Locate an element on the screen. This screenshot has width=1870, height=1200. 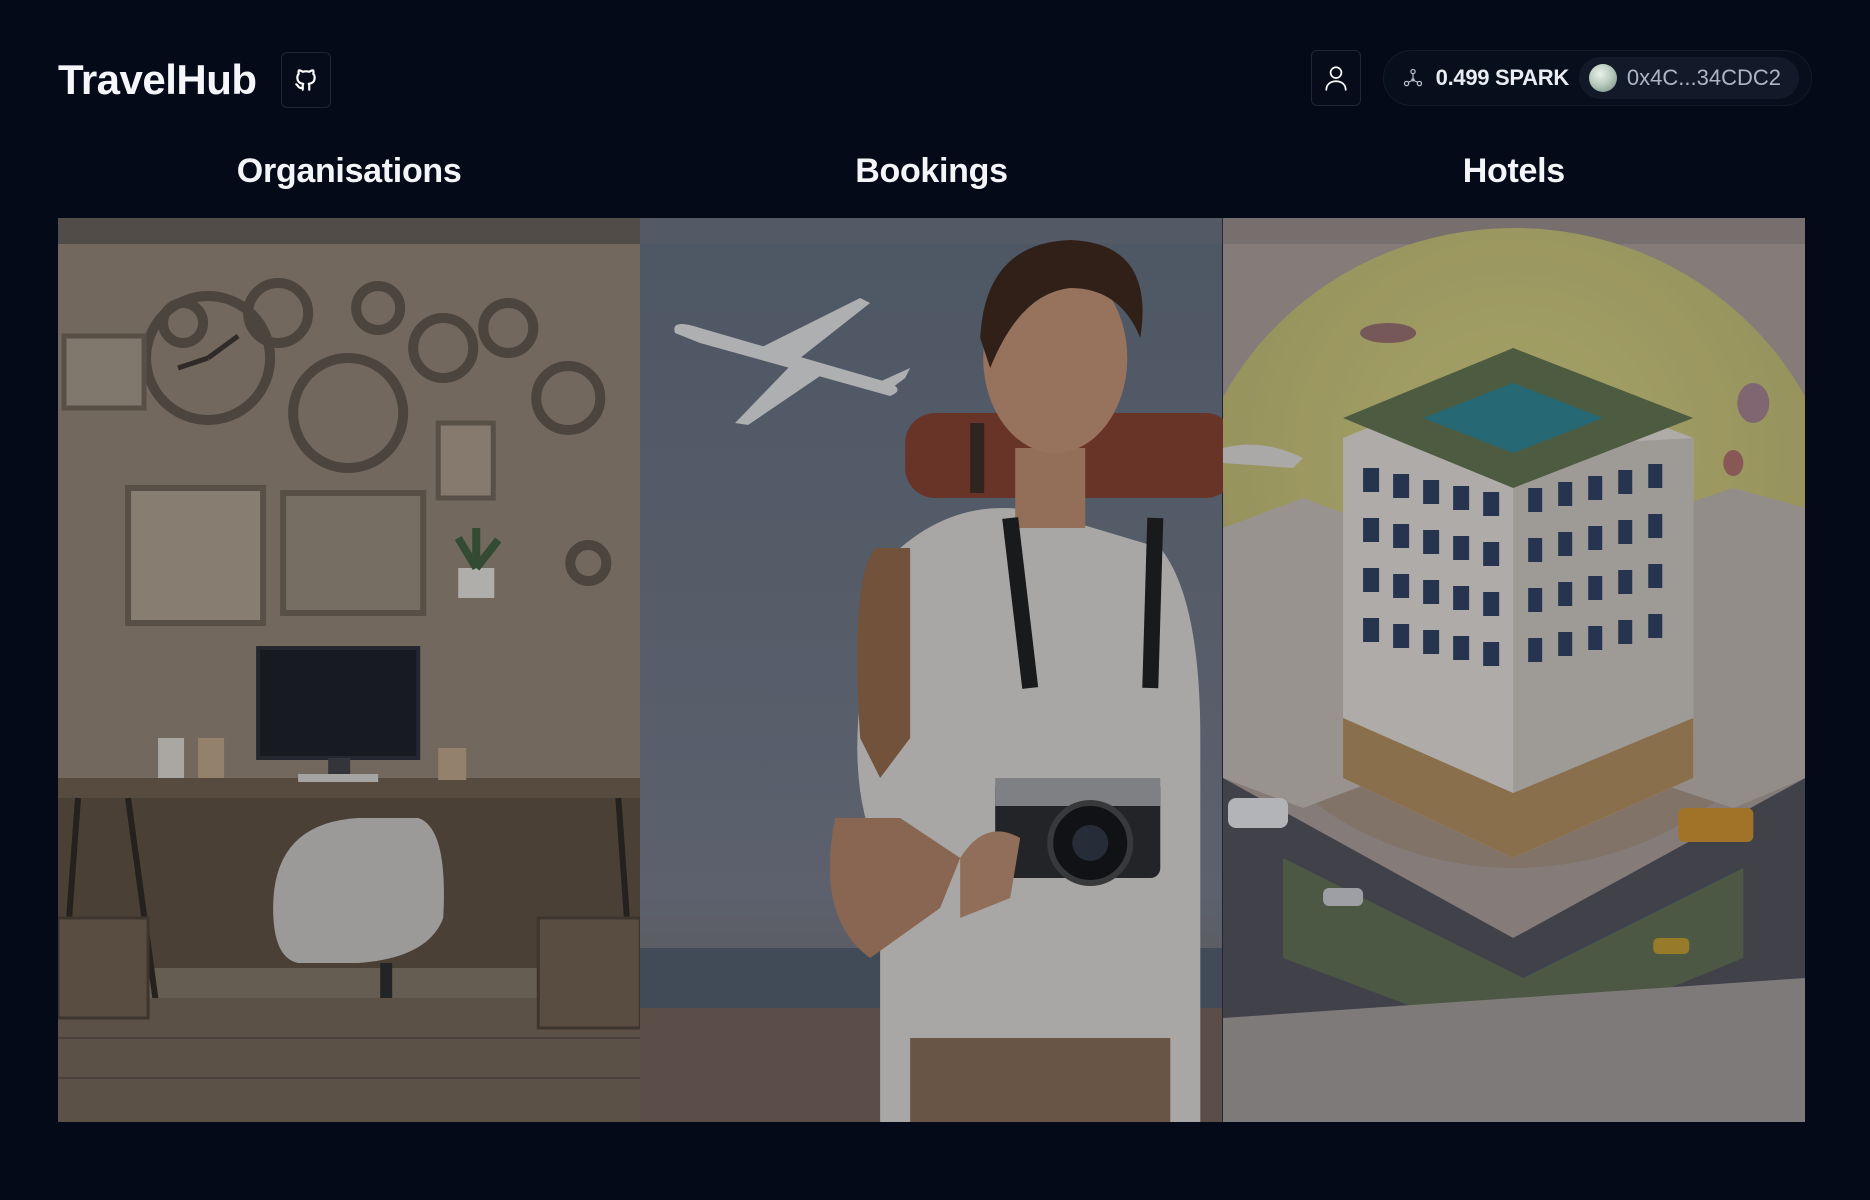
address-chip: 0x4C...34CDC2 is located at coordinates (1688, 78).